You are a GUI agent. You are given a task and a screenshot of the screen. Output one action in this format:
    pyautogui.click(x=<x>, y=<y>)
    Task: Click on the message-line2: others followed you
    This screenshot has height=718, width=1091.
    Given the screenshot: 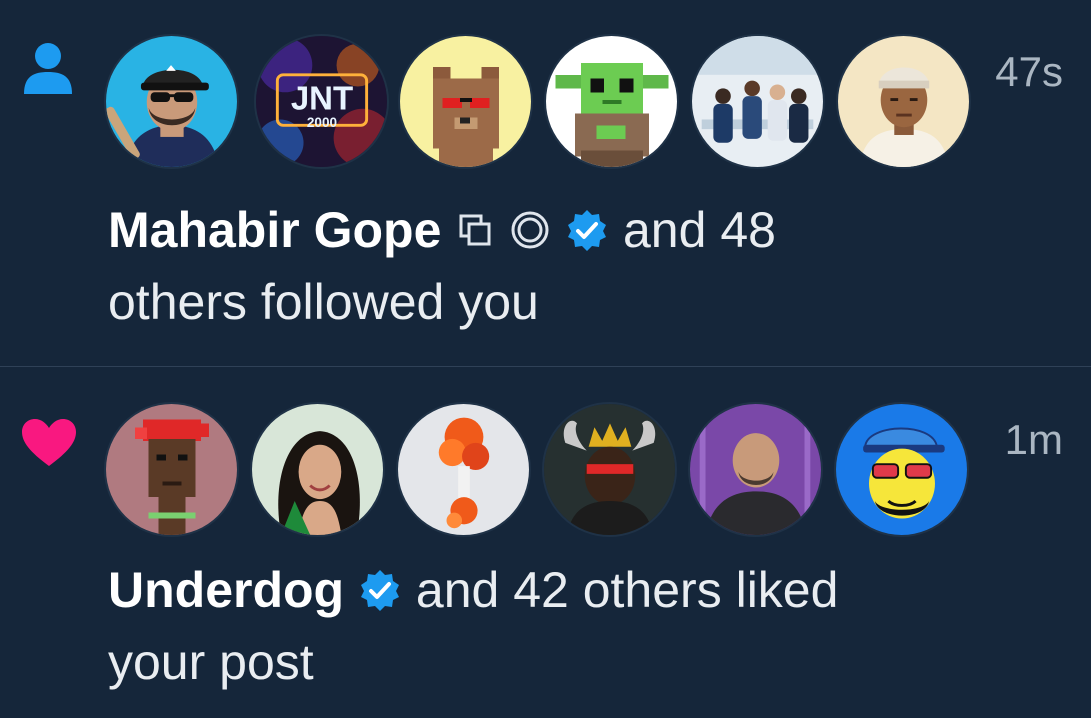 What is the action you would take?
    pyautogui.click(x=323, y=302)
    